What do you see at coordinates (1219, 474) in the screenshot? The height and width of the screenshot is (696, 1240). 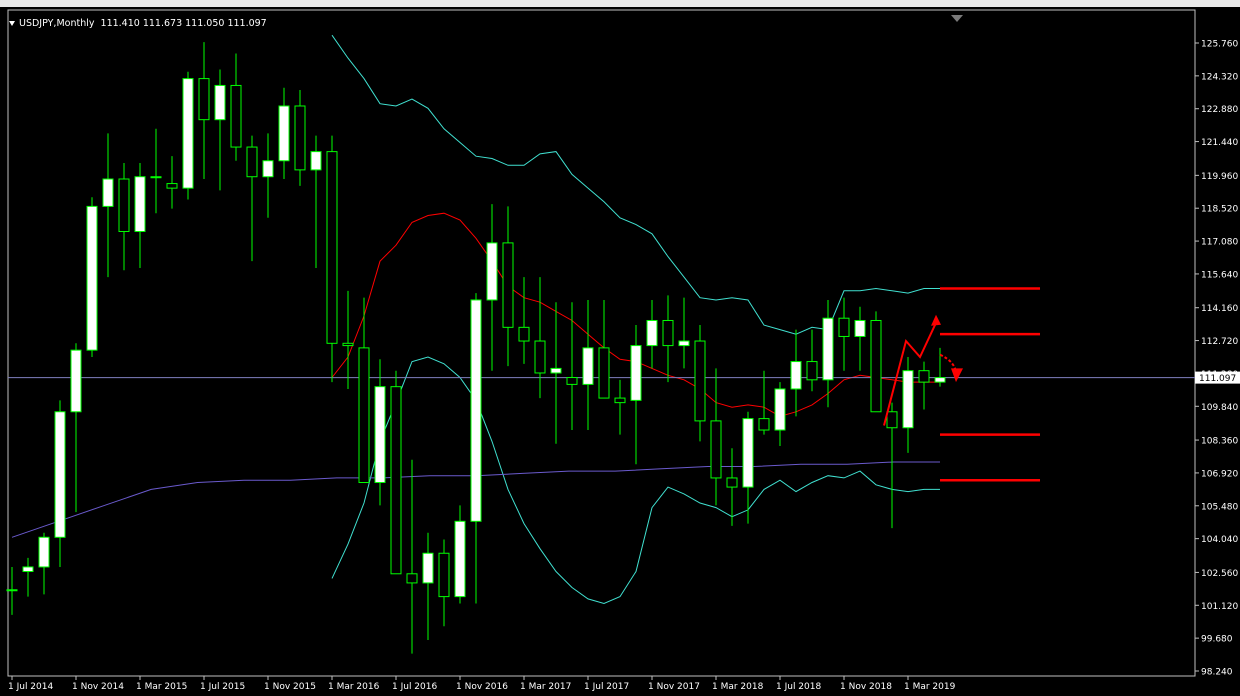 I see `price-label: 106.920` at bounding box center [1219, 474].